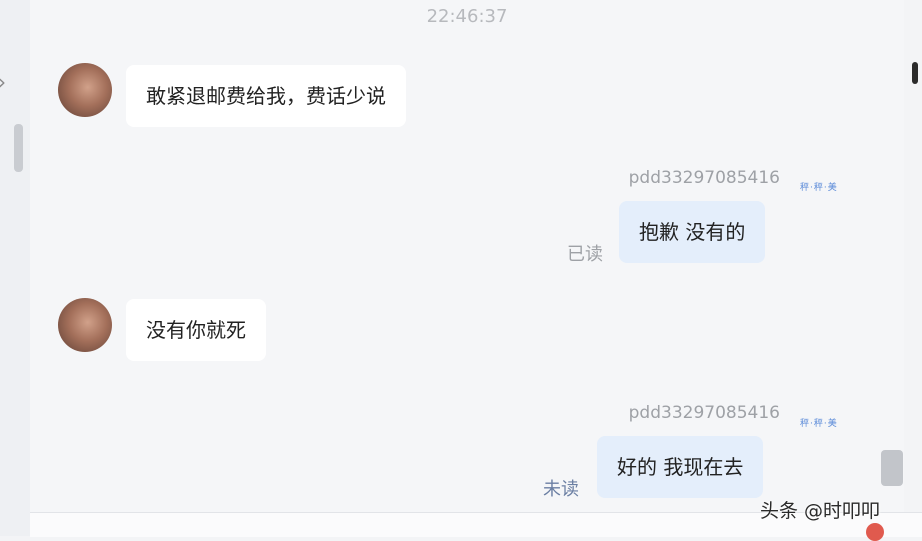 The width and height of the screenshot is (922, 541). What do you see at coordinates (585, 254) in the screenshot?
I see `read-status: 已读` at bounding box center [585, 254].